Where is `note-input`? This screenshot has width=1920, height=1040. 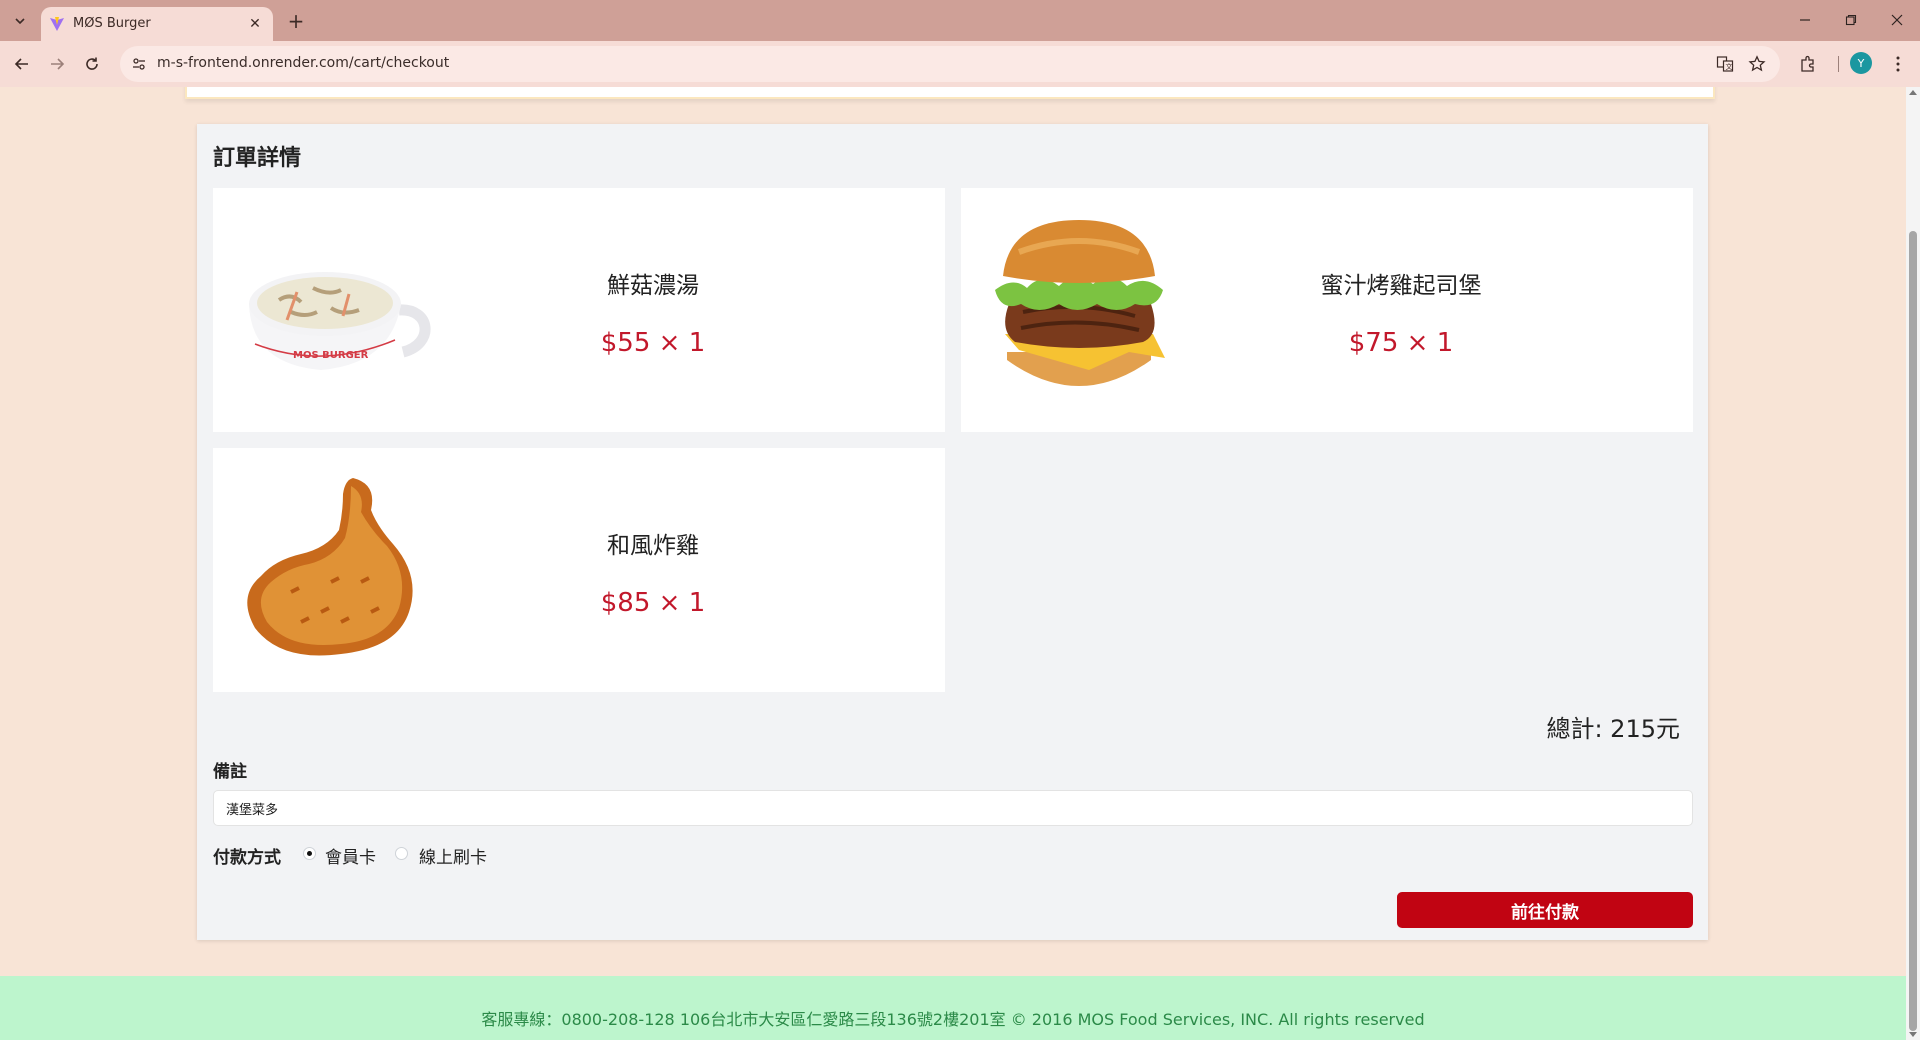 note-input is located at coordinates (953, 808).